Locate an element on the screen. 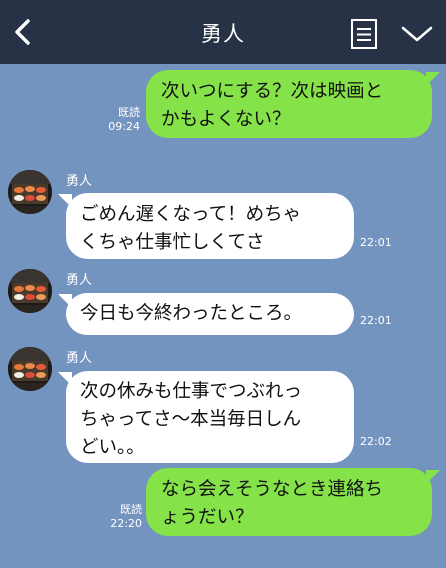 This screenshot has width=446, height=568. read-receipt: 既読 22:20 is located at coordinates (121, 517).